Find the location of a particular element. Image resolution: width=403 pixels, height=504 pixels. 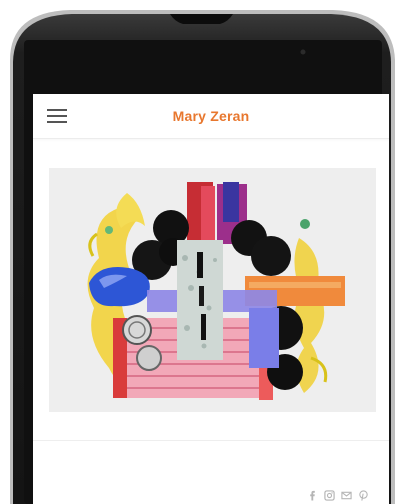

email-icon is located at coordinates (346, 495).